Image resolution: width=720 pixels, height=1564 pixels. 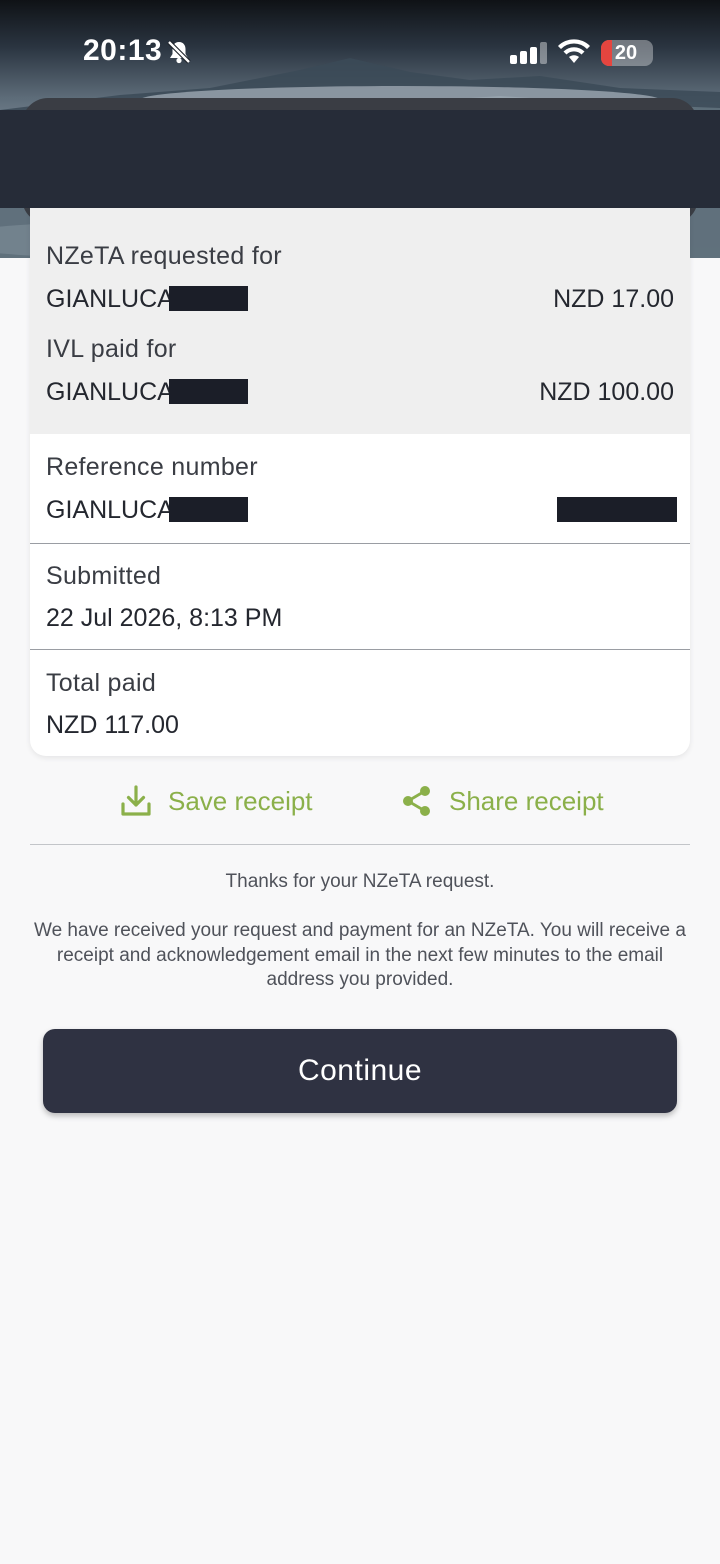 What do you see at coordinates (617, 509) in the screenshot?
I see `redacted-reference-number` at bounding box center [617, 509].